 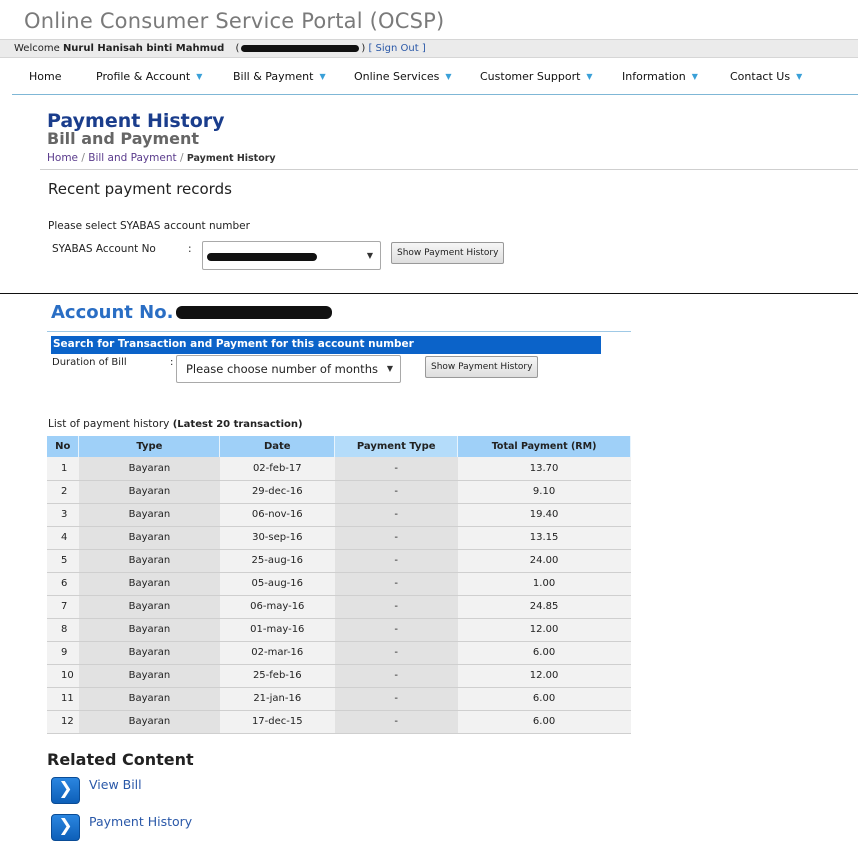 I want to click on table-row: 3 Bayaran 06-nov-16-19.40, so click(x=339, y=515).